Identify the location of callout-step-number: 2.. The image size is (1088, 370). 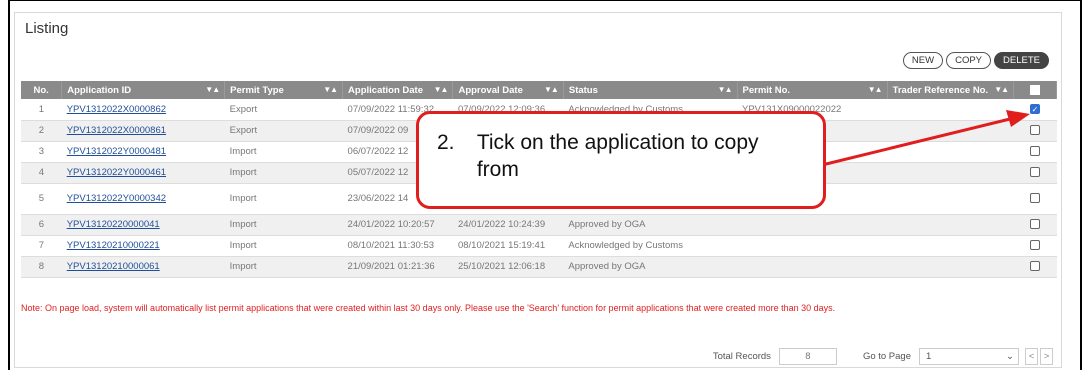
(446, 142).